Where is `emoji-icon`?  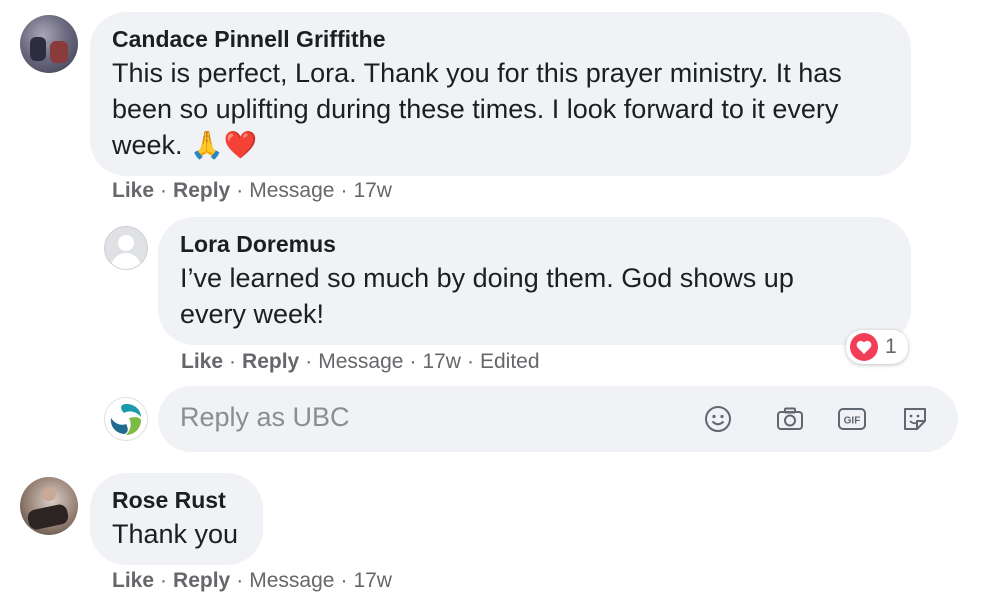
emoji-icon is located at coordinates (718, 419).